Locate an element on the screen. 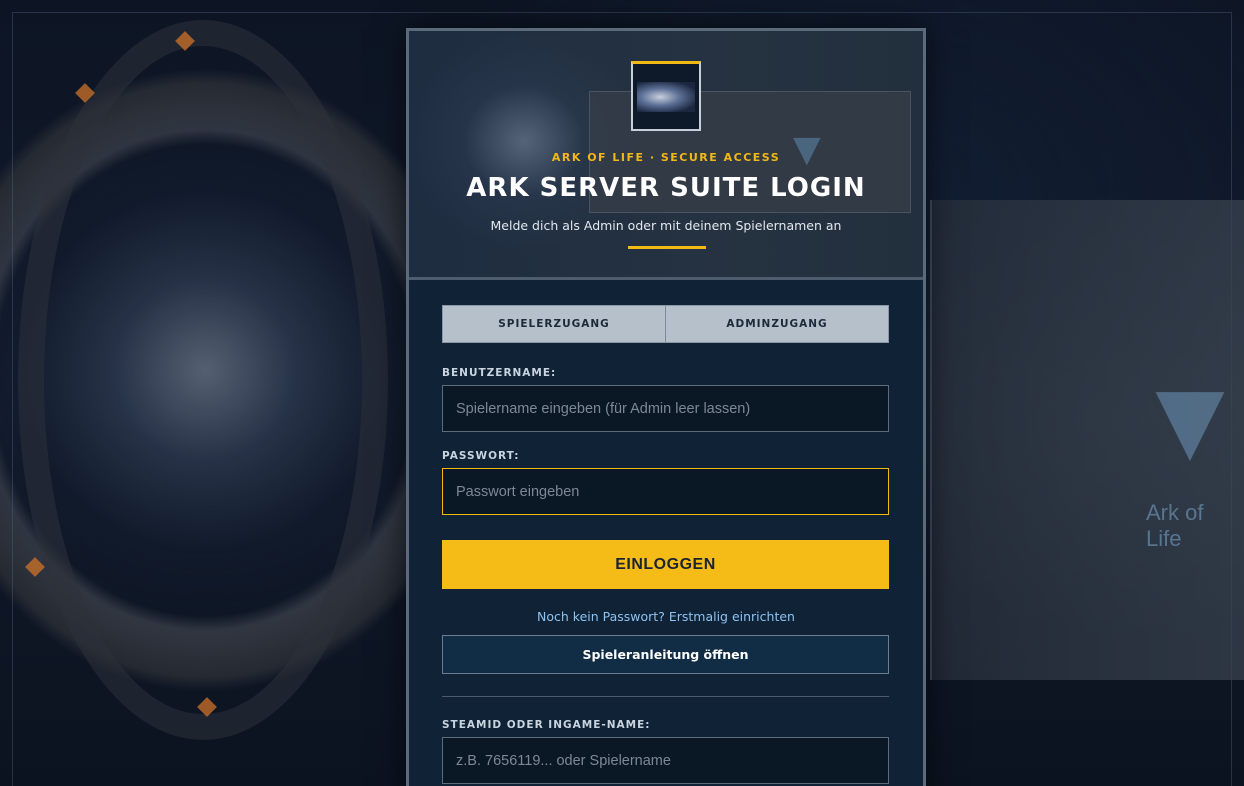  login-button: EINLOGGEN is located at coordinates (665, 564).